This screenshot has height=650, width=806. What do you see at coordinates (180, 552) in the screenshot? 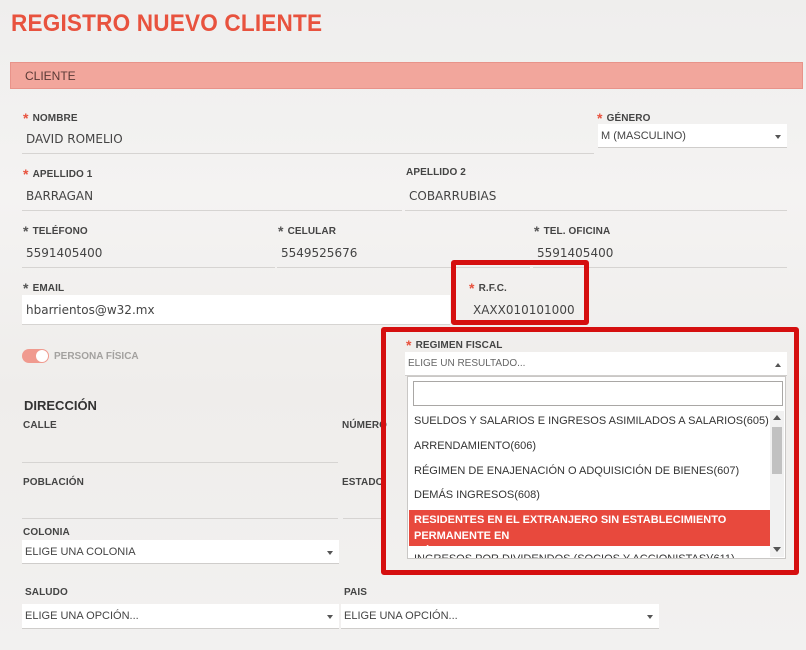
I see `colonia-select: ELIGE UNA COLONIA` at bounding box center [180, 552].